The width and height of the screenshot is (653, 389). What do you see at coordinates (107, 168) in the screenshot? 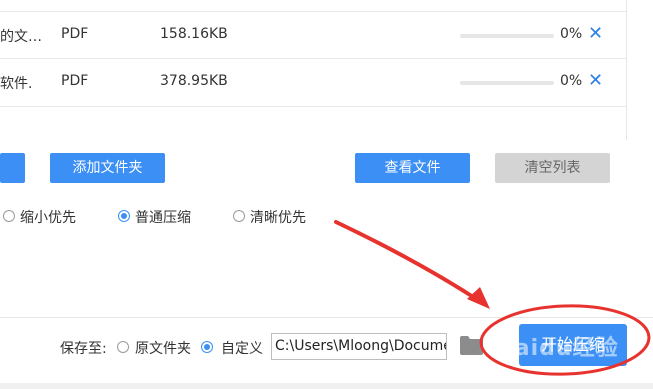
I see `add-folder-button: 添加文件夹` at bounding box center [107, 168].